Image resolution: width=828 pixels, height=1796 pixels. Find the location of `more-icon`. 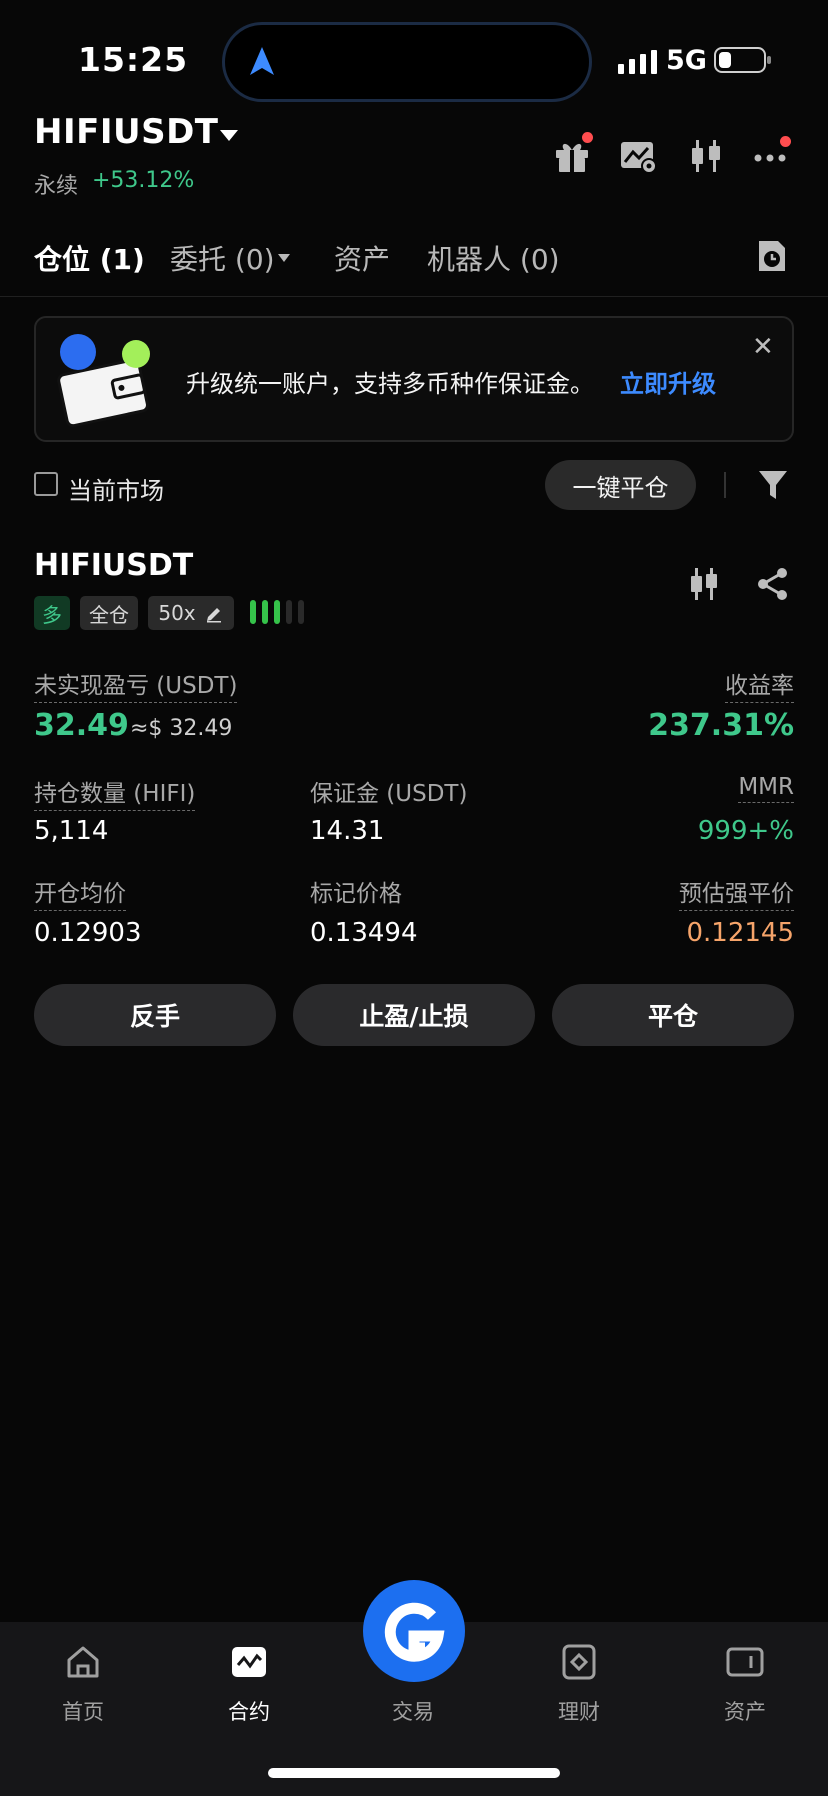

more-icon is located at coordinates (772, 156).